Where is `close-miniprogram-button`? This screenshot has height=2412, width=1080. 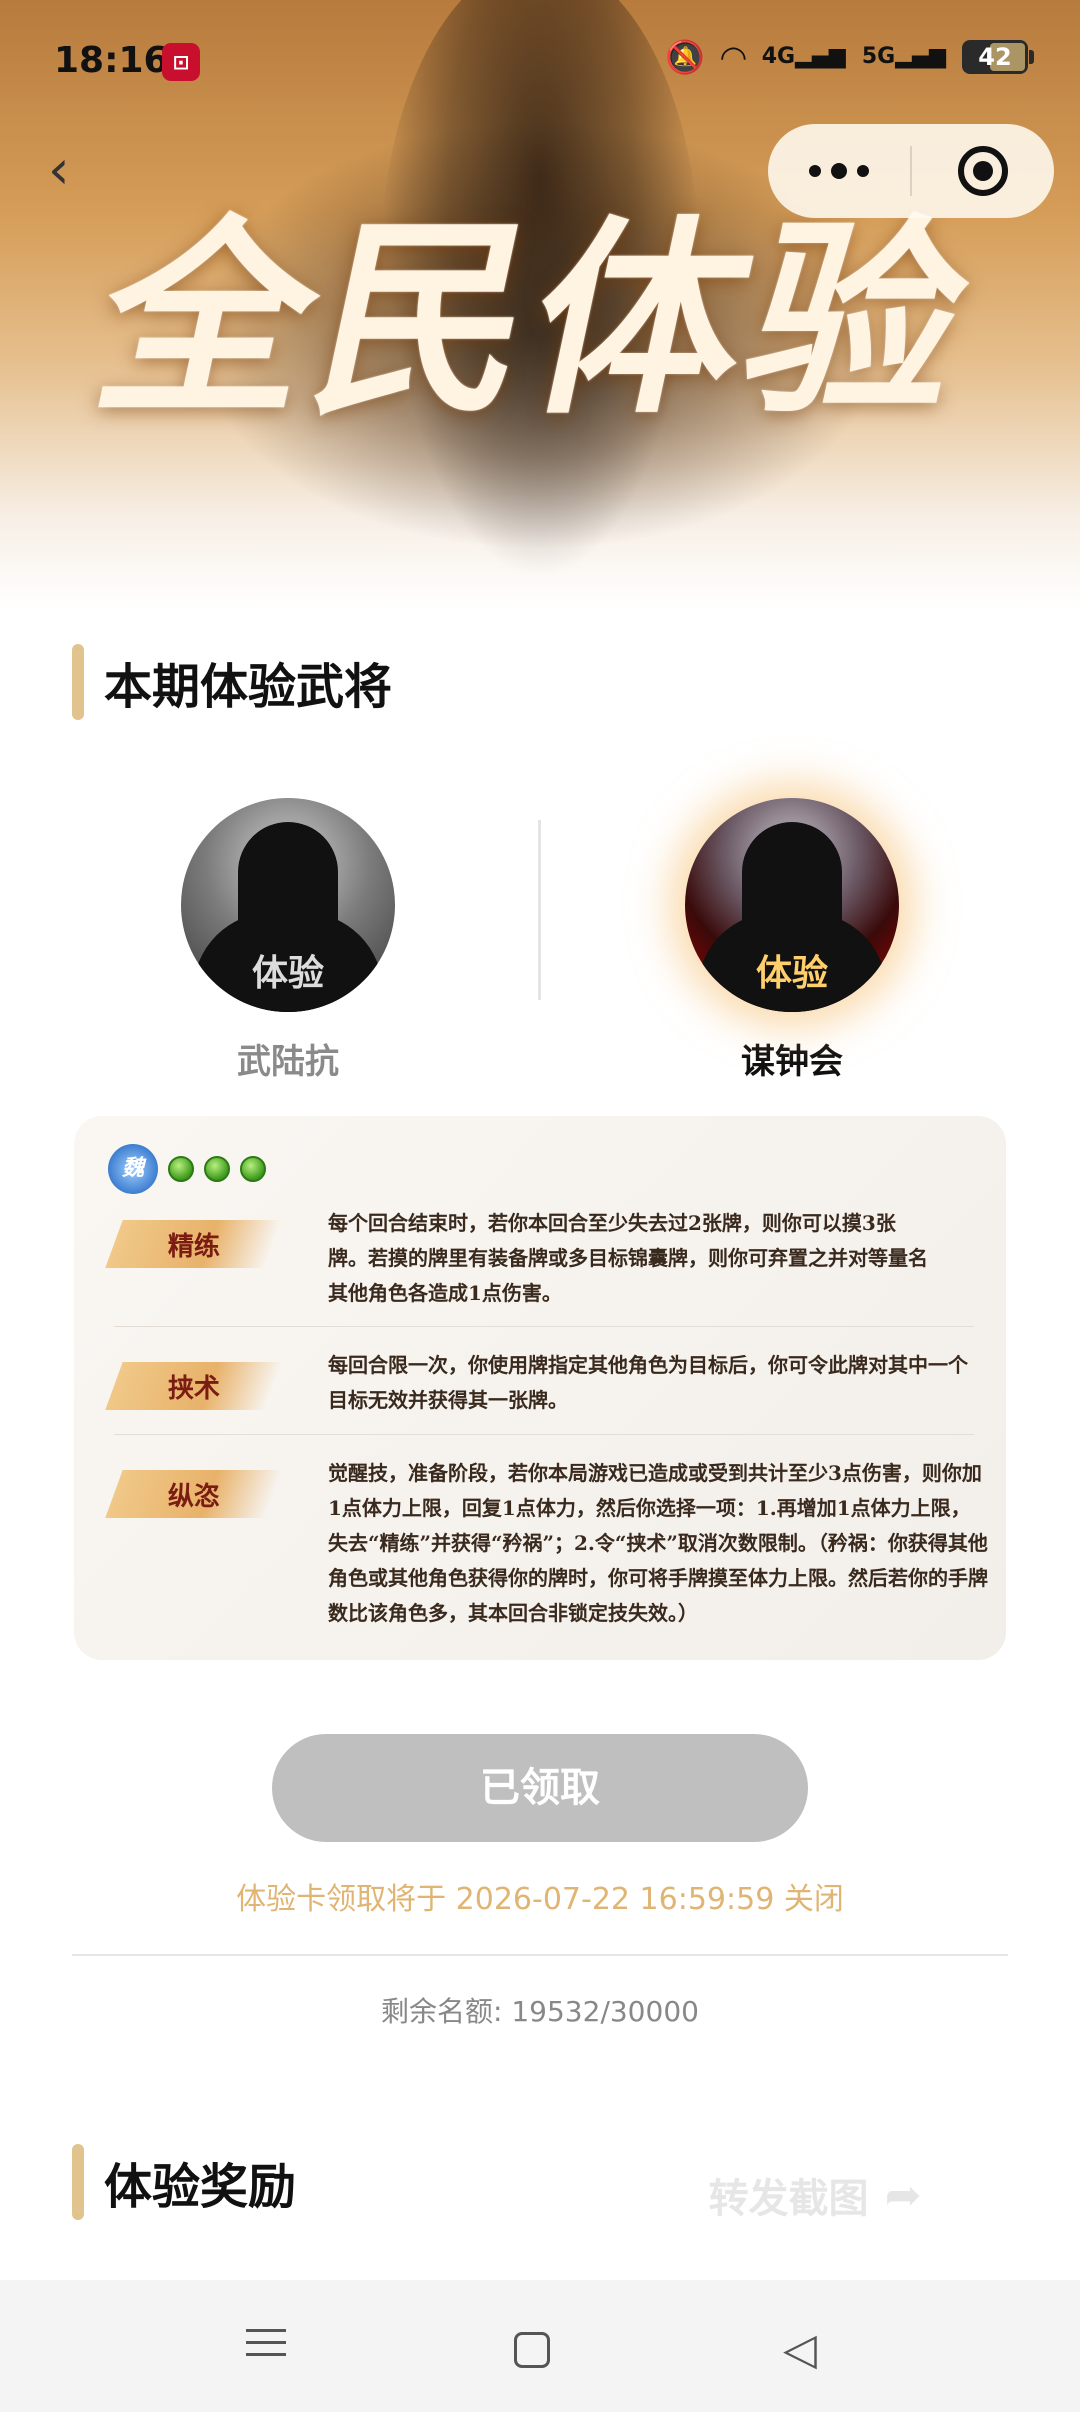
close-miniprogram-button is located at coordinates (983, 171).